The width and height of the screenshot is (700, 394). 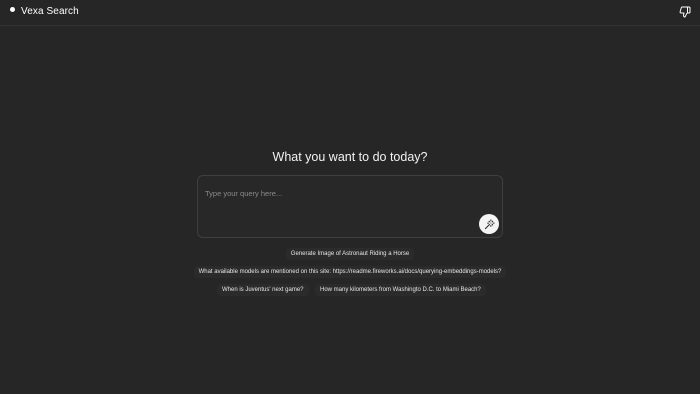 I want to click on suggestion-label: When is Juventus' next game?, so click(x=263, y=290).